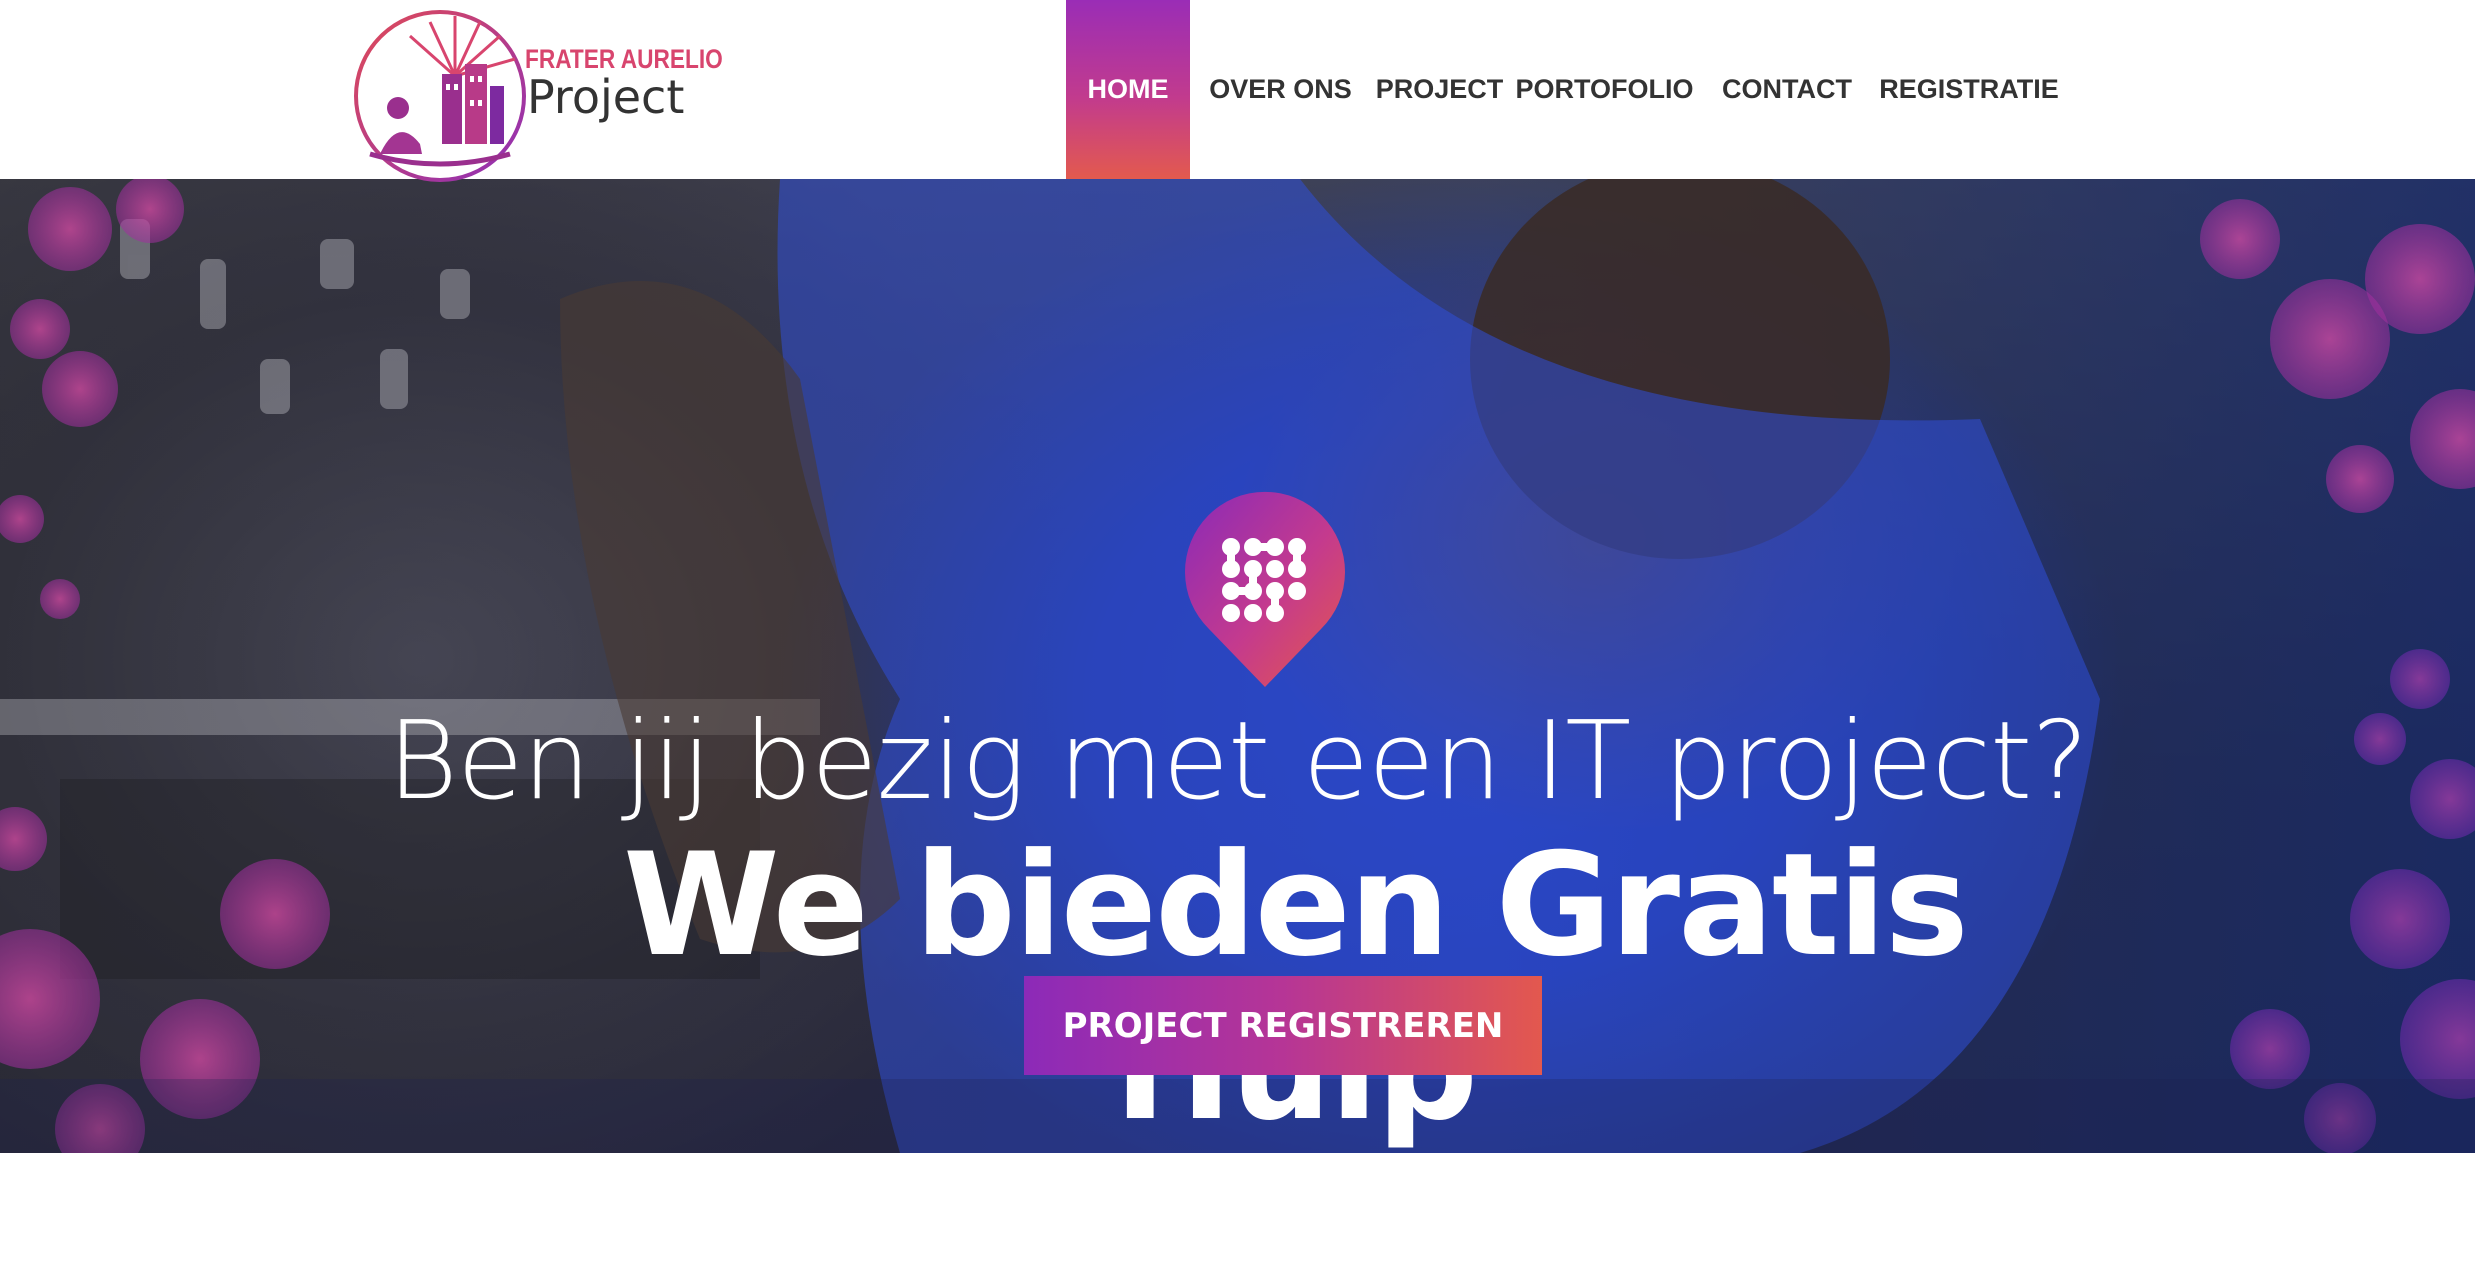  I want to click on logo-subtitle: Project, so click(606, 97).